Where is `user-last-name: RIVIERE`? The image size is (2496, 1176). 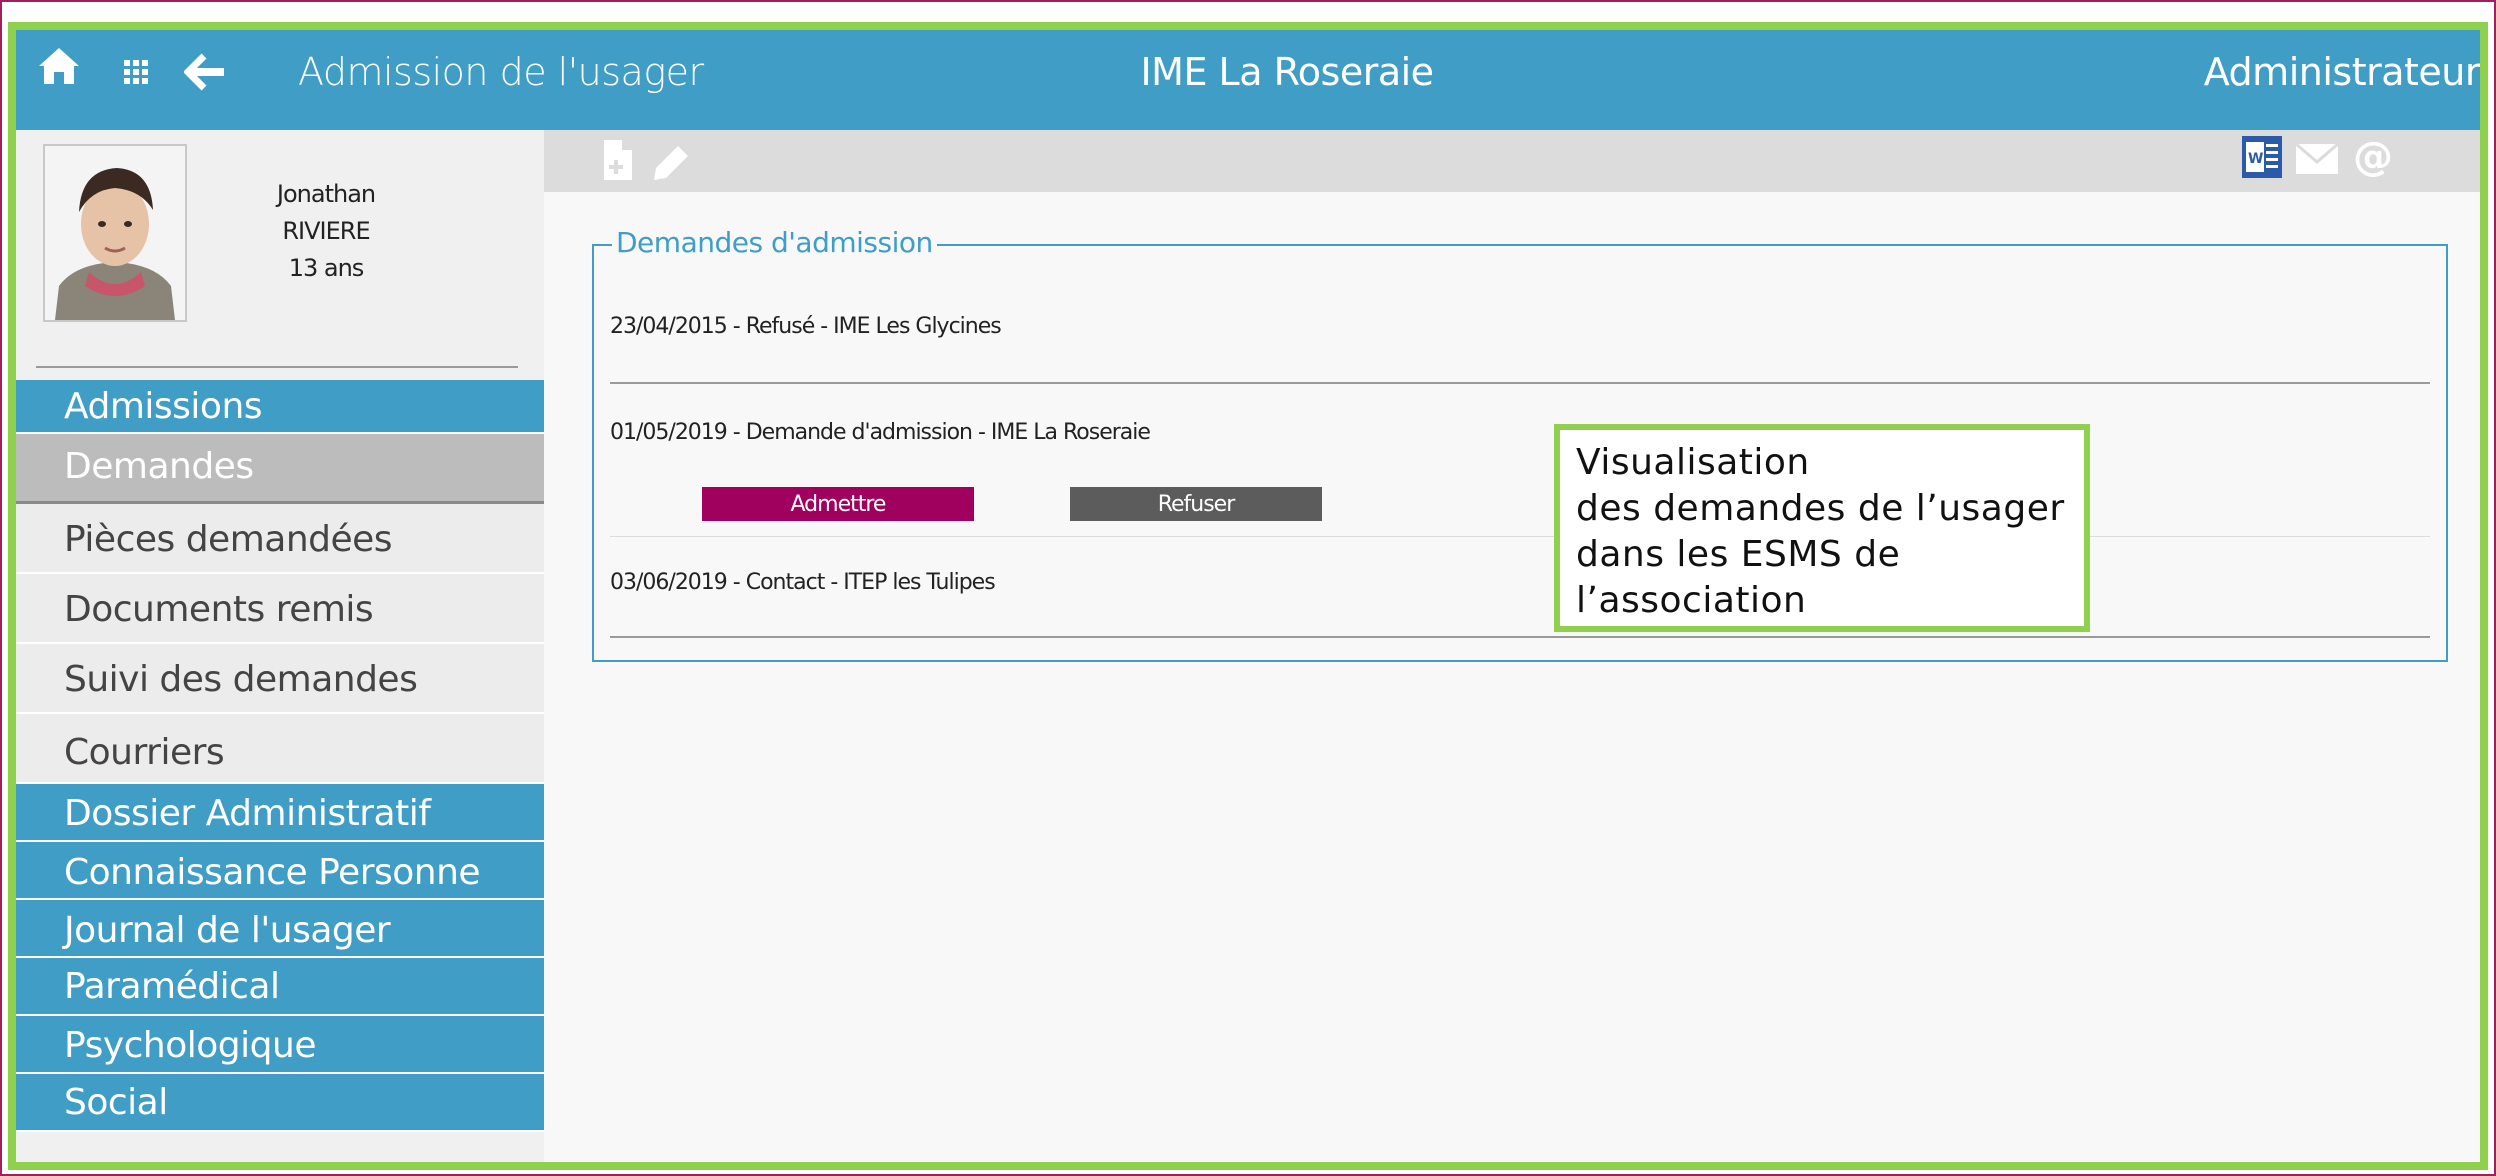
user-last-name: RIVIERE is located at coordinates (326, 231).